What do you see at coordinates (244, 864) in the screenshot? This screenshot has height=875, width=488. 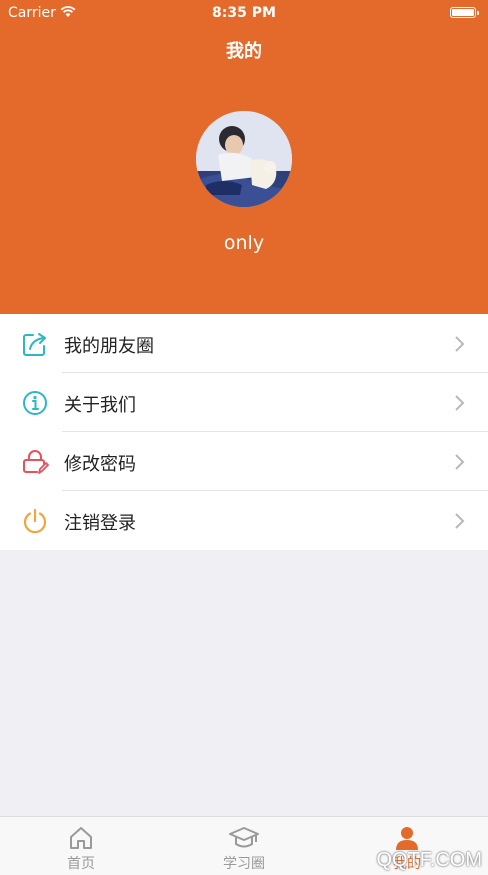 I see `tab-label: 学习圈` at bounding box center [244, 864].